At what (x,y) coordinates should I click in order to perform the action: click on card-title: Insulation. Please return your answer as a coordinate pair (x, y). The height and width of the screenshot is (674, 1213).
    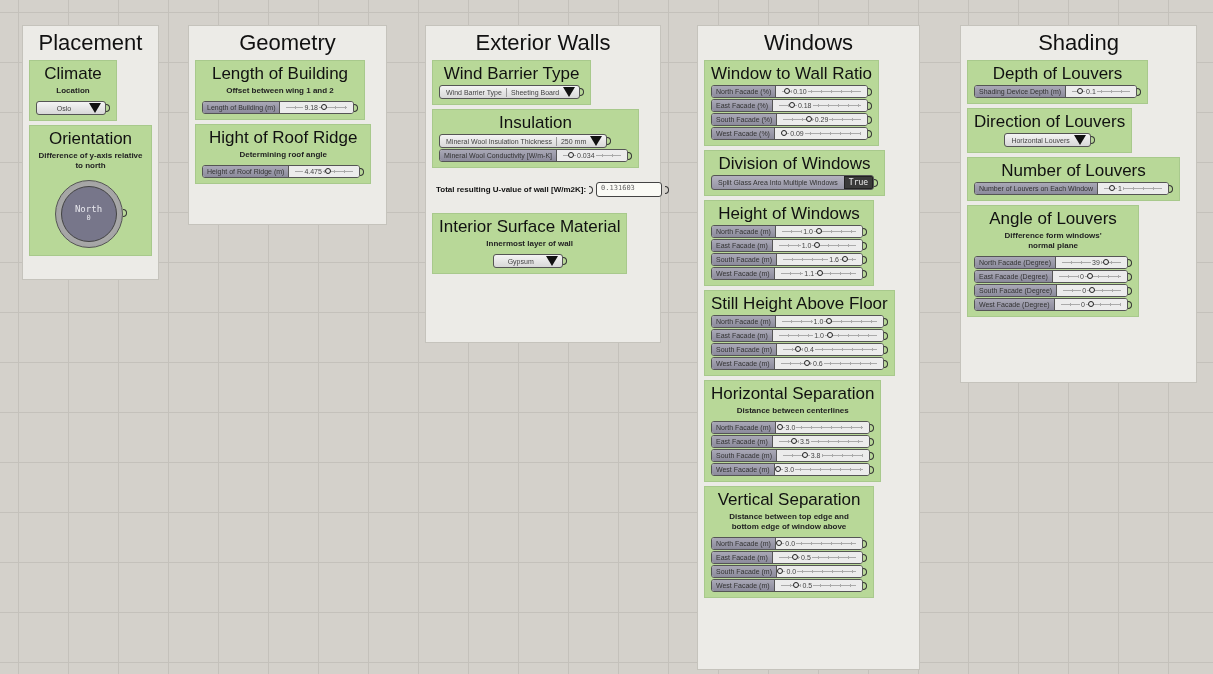
    Looking at the image, I should click on (535, 122).